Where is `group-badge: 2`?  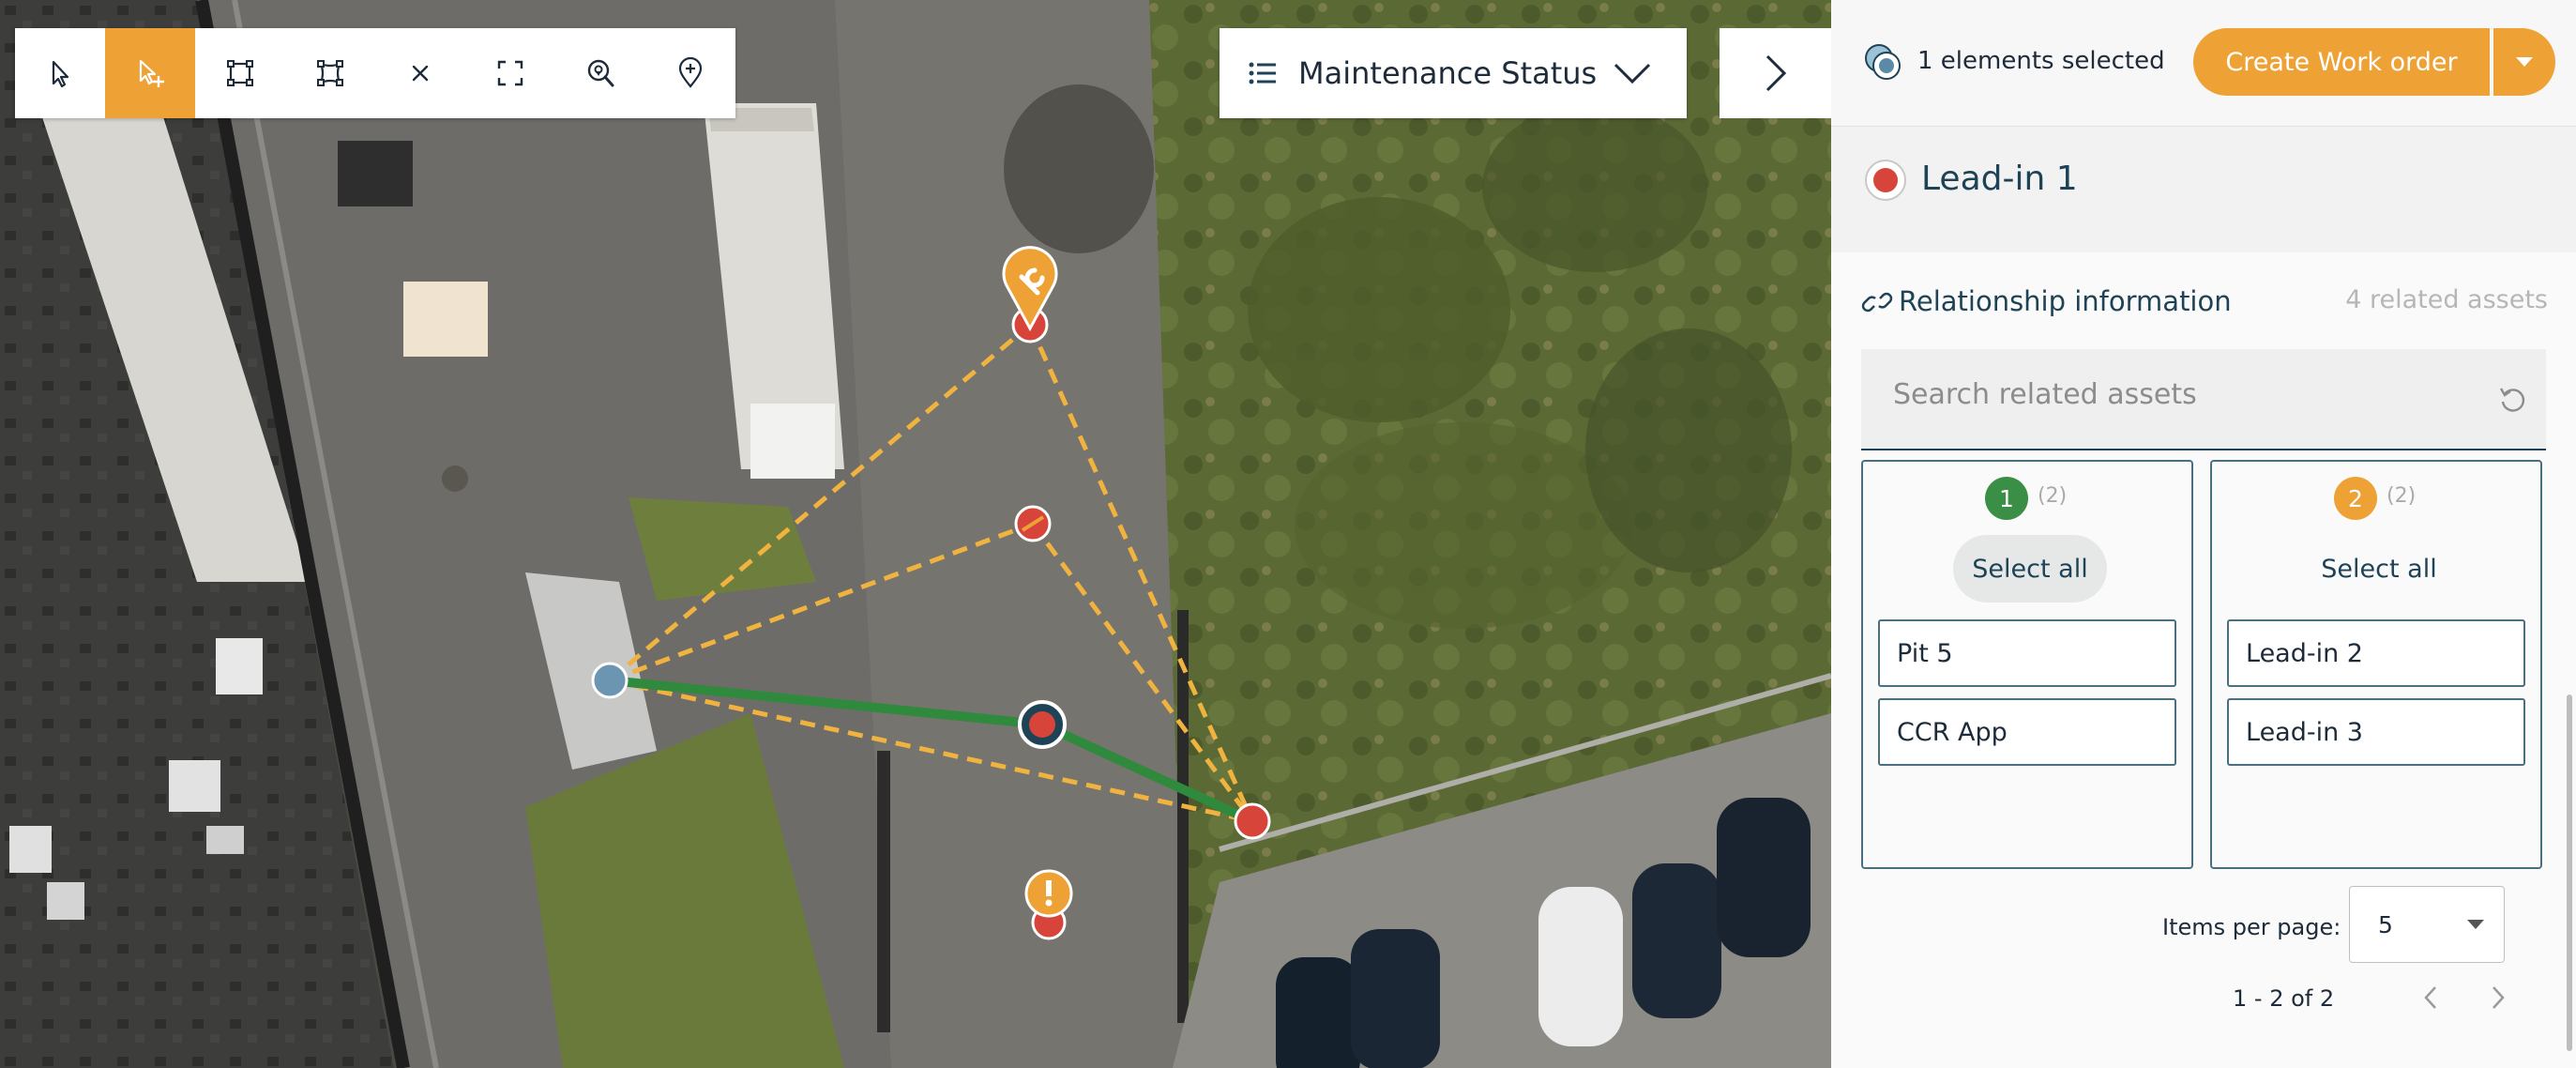
group-badge: 2 is located at coordinates (2355, 499).